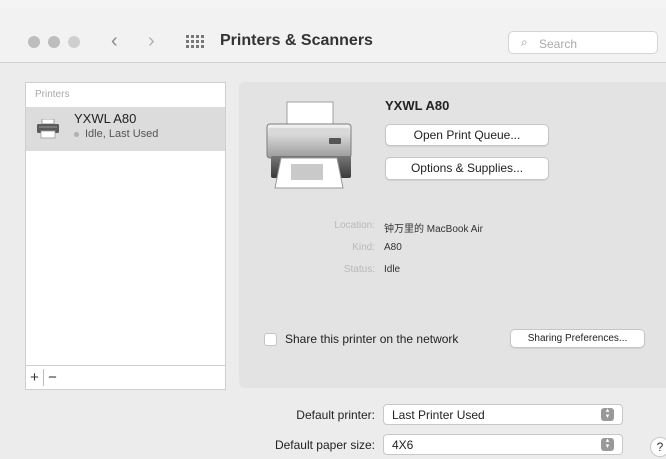 The width and height of the screenshot is (666, 459). I want to click on minimize-icon, so click(54, 42).